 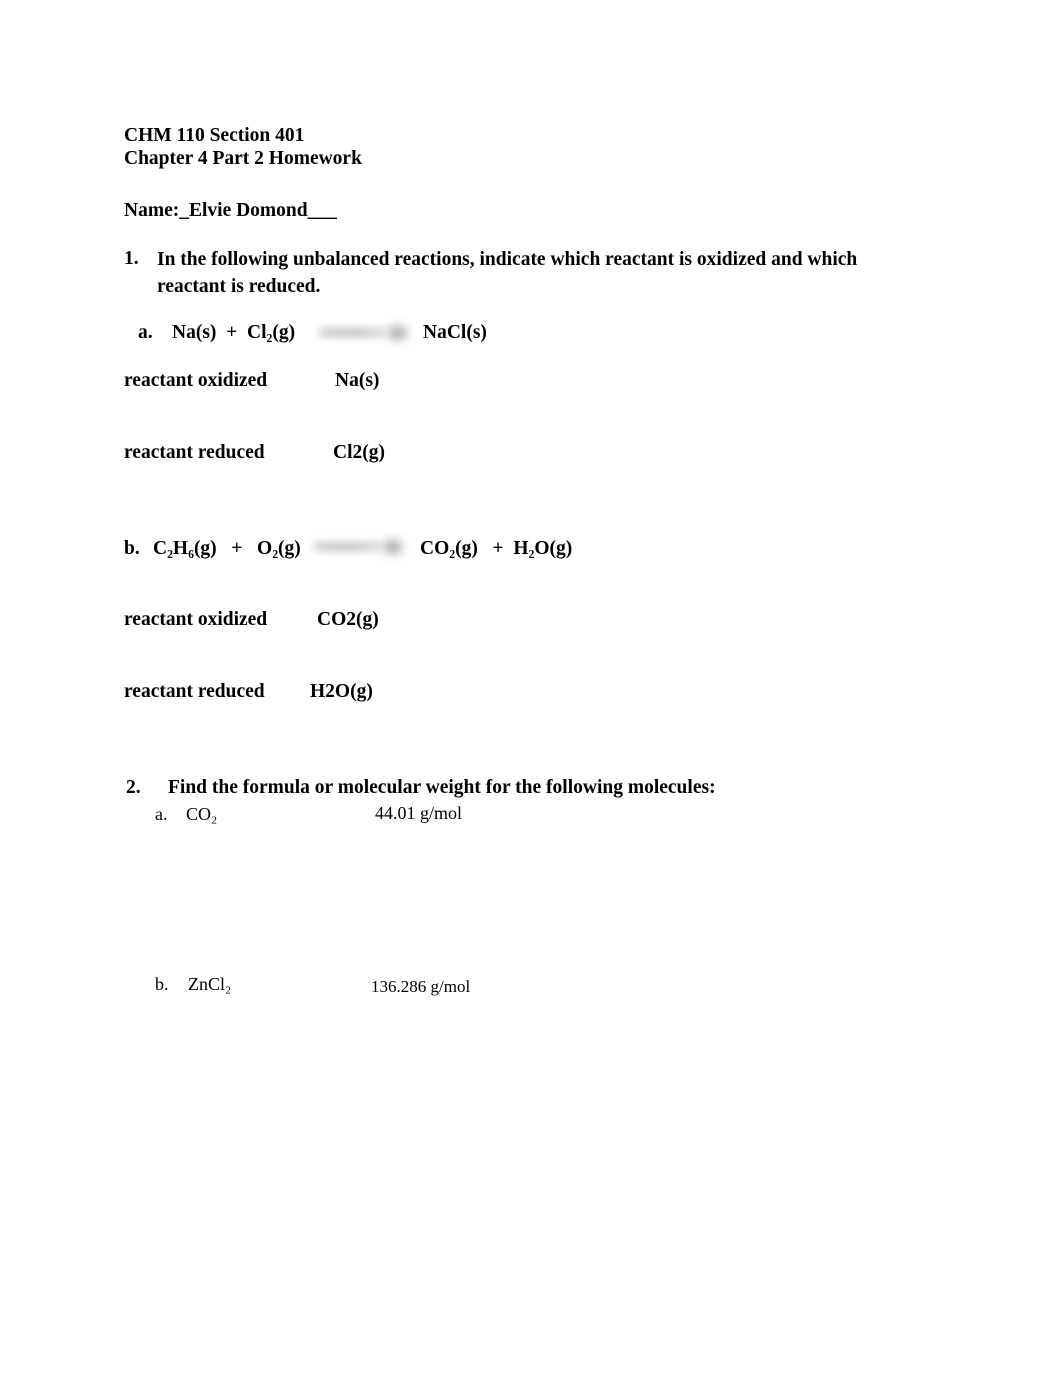 What do you see at coordinates (341, 691) in the screenshot?
I see `question-1-part-b-reduced-answer: H2O(g)` at bounding box center [341, 691].